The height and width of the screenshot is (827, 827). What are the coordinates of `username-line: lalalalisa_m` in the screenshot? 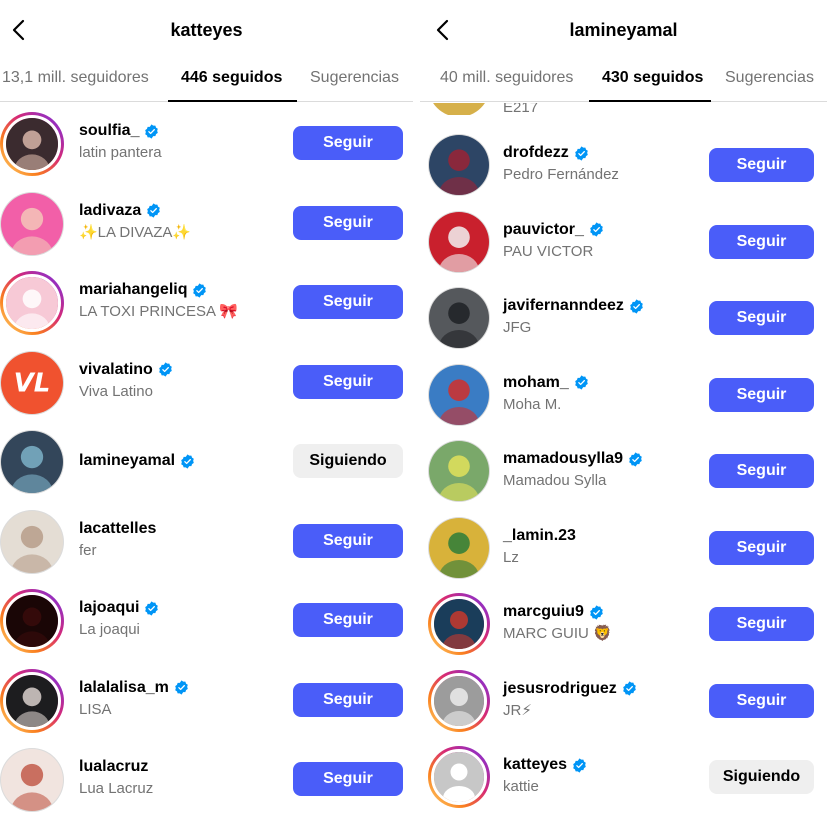 It's located at (134, 688).